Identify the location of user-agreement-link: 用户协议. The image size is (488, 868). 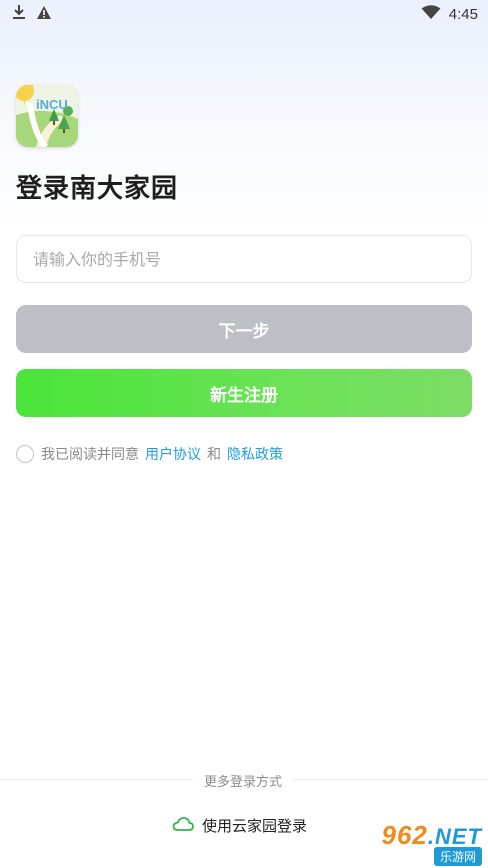
(173, 454).